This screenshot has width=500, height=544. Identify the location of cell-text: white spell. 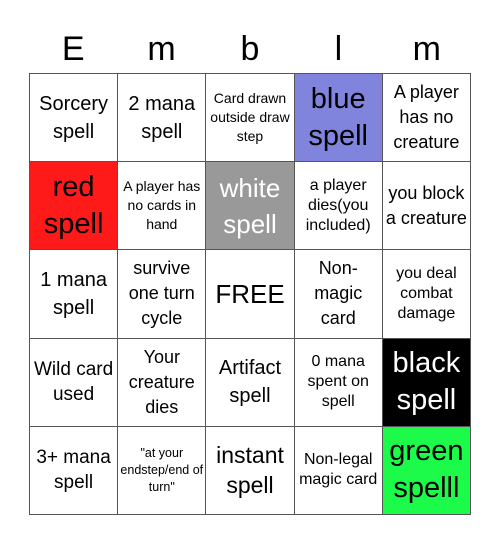
(250, 205).